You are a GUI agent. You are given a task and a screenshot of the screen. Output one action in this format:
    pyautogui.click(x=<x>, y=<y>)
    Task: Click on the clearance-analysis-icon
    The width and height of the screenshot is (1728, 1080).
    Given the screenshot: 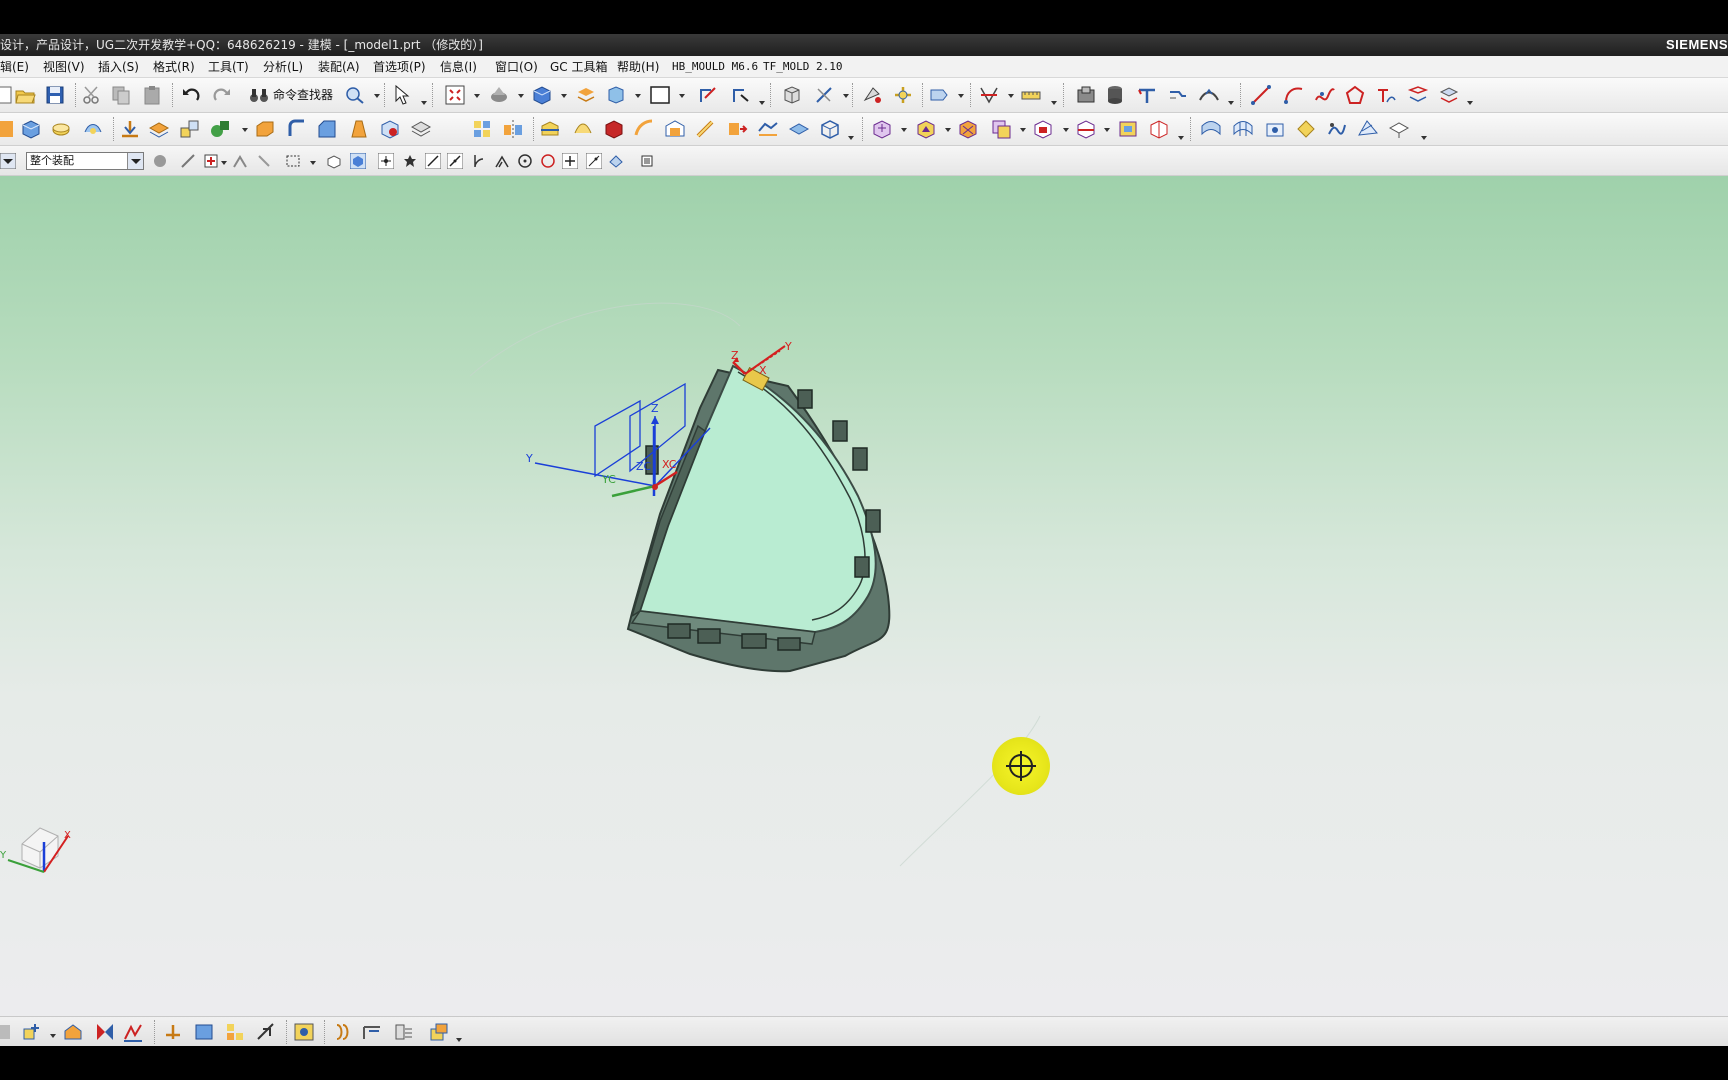 What is the action you would take?
    pyautogui.click(x=372, y=1032)
    